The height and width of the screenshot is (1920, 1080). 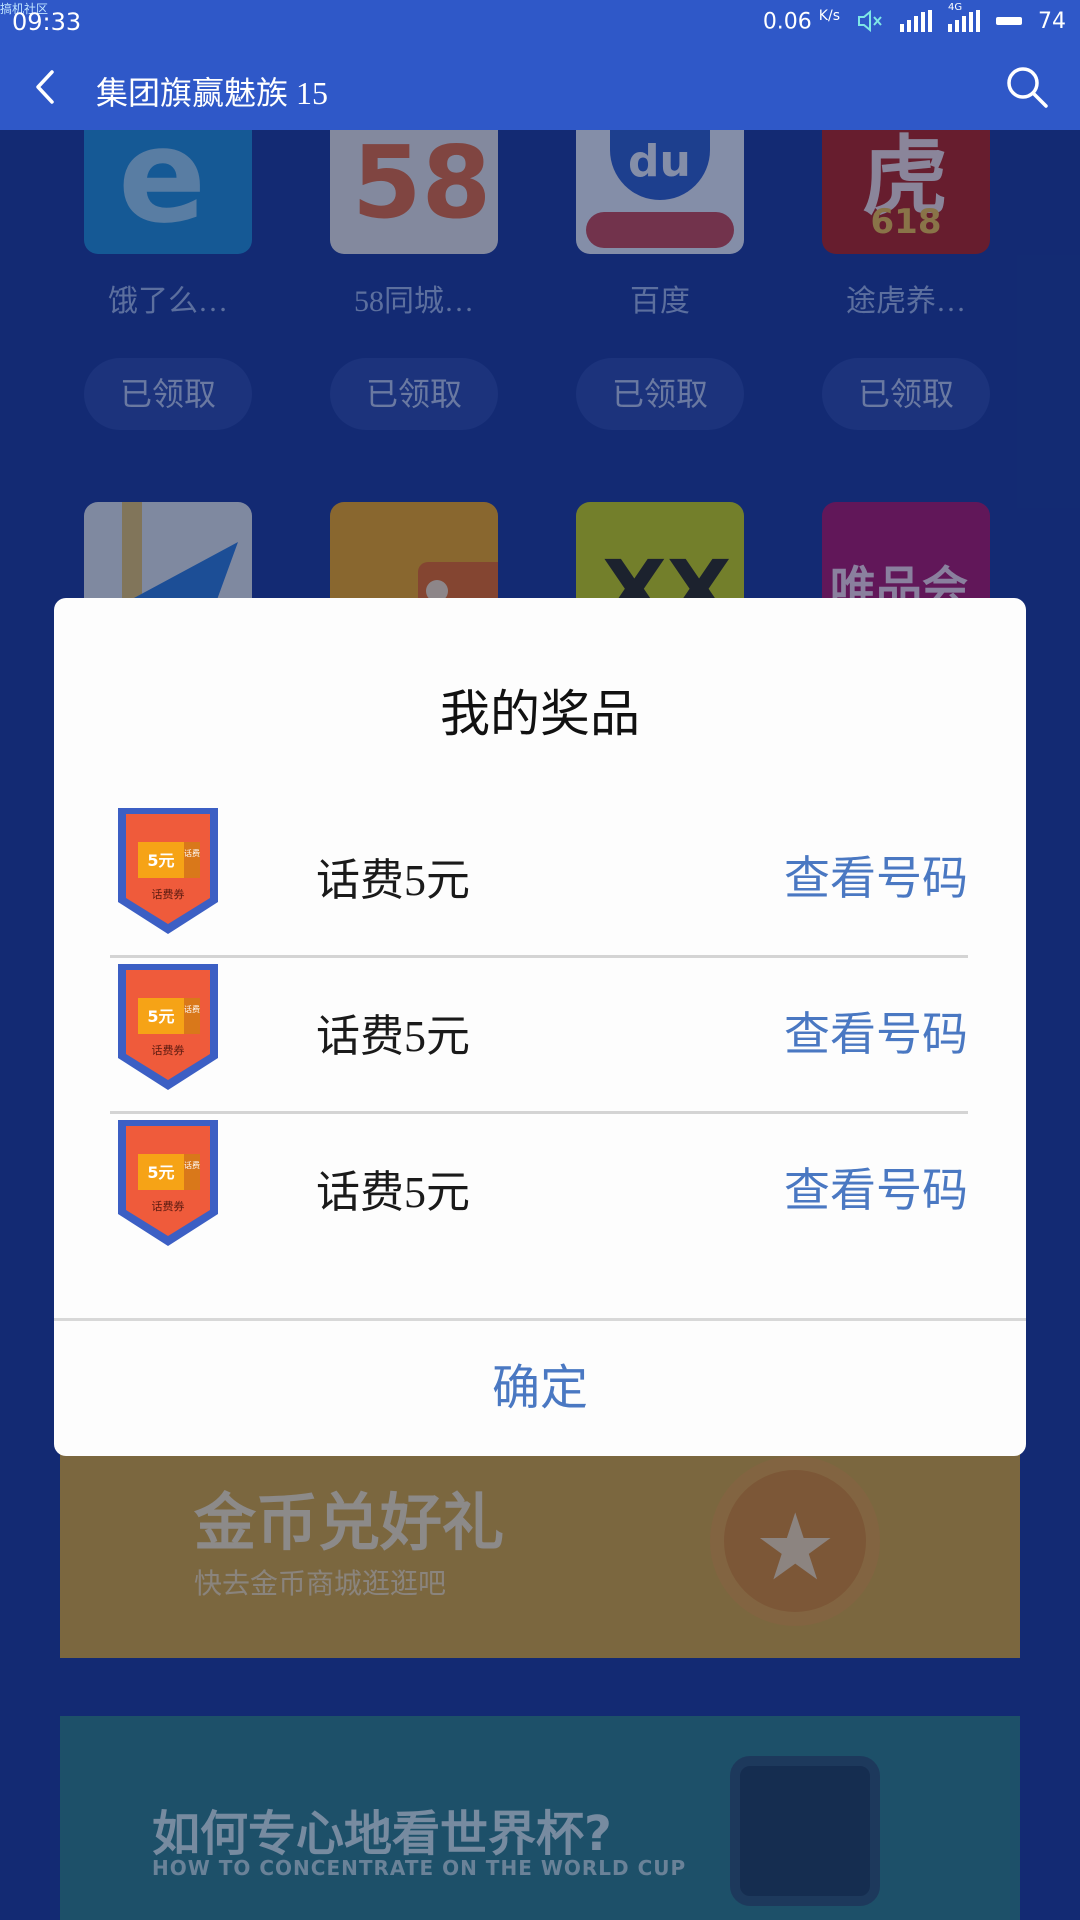 I want to click on status-right: 0.06 K/s 4G 74, so click(x=914, y=18).